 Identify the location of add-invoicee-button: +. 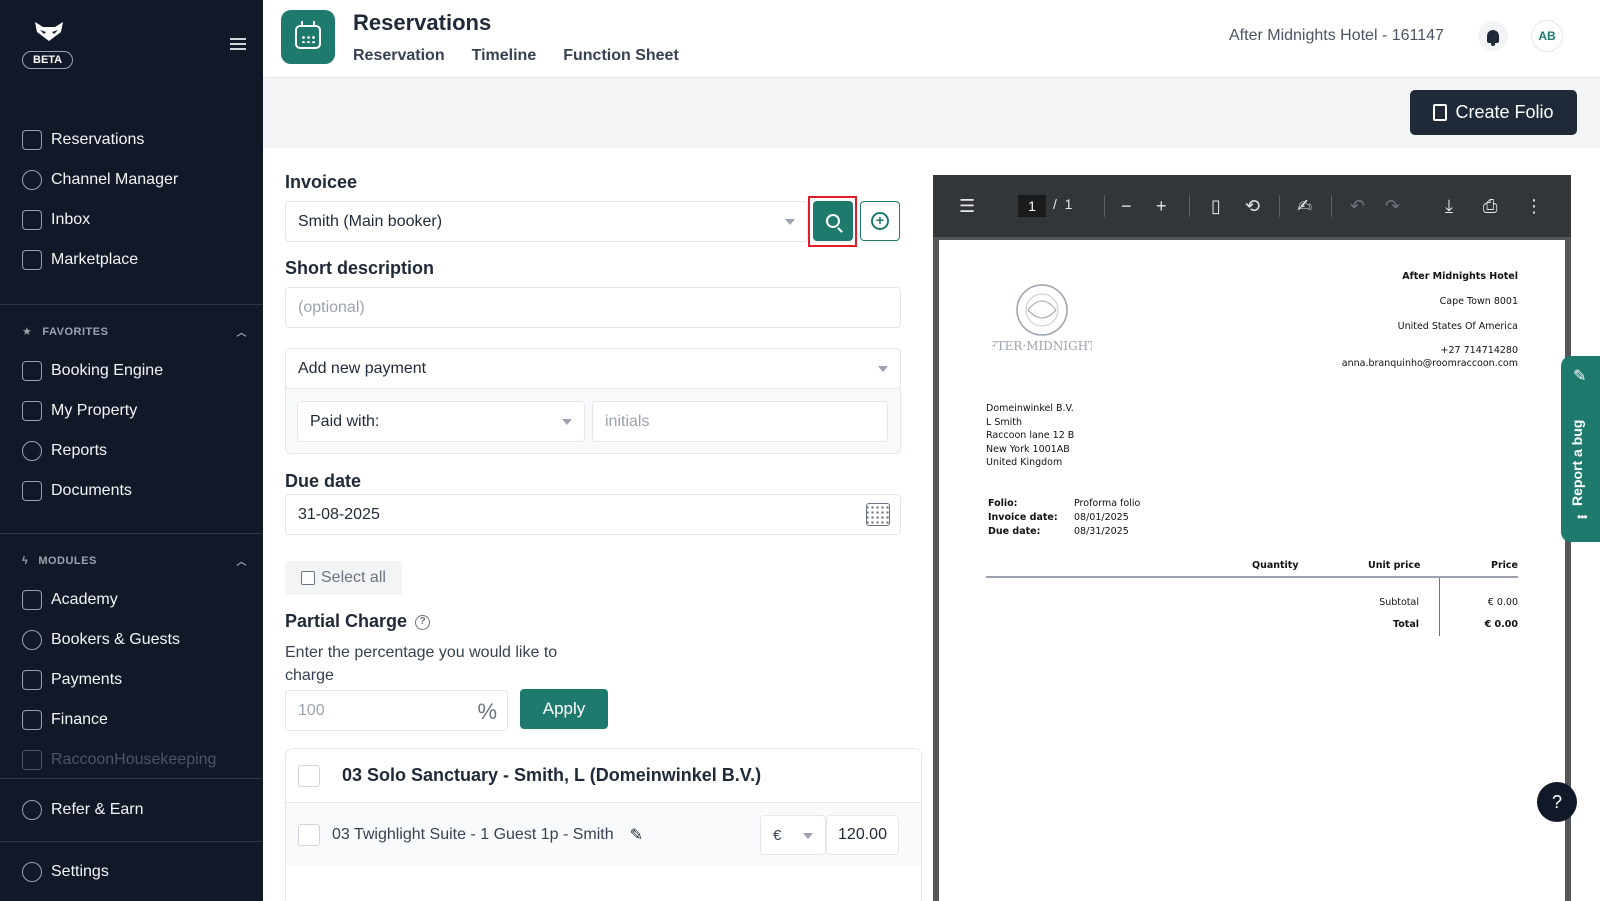
(880, 221).